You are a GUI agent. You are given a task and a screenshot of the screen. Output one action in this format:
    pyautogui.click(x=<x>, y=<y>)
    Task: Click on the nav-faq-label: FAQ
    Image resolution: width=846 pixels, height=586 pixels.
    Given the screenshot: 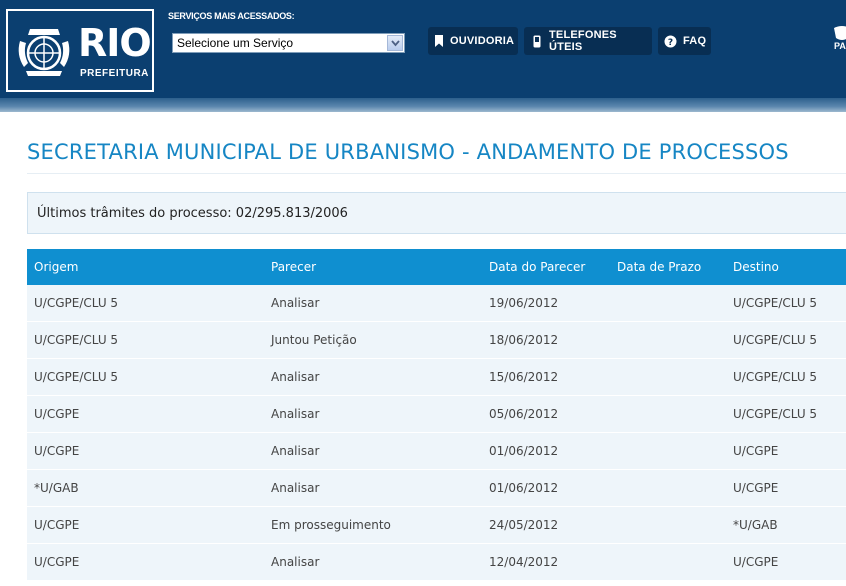 What is the action you would take?
    pyautogui.click(x=695, y=41)
    